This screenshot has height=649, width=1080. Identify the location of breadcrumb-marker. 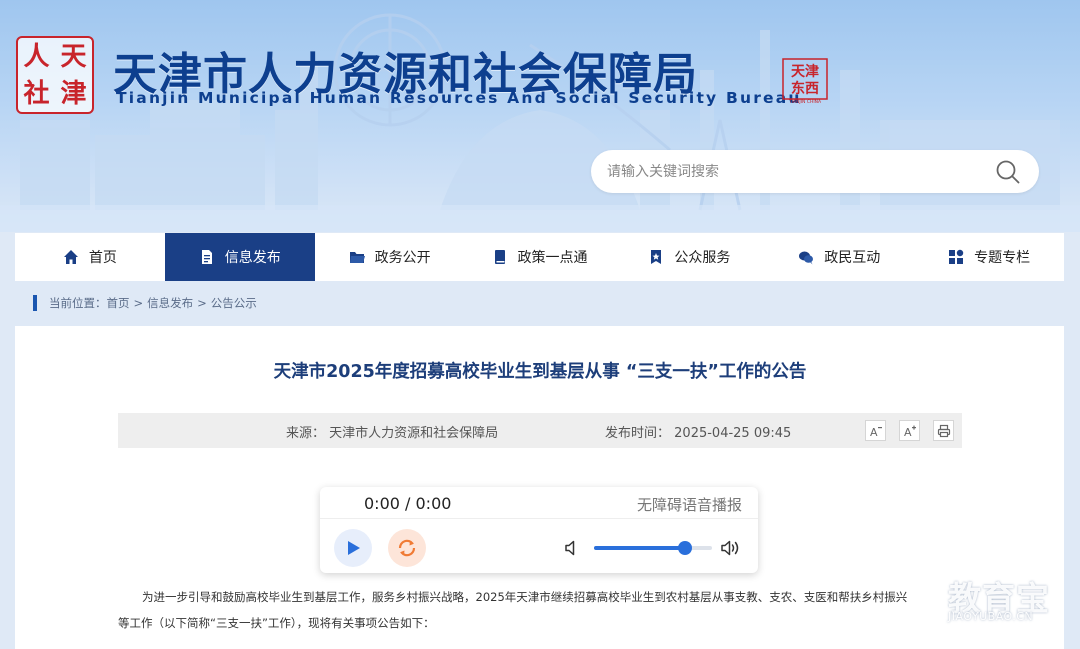
(35, 303).